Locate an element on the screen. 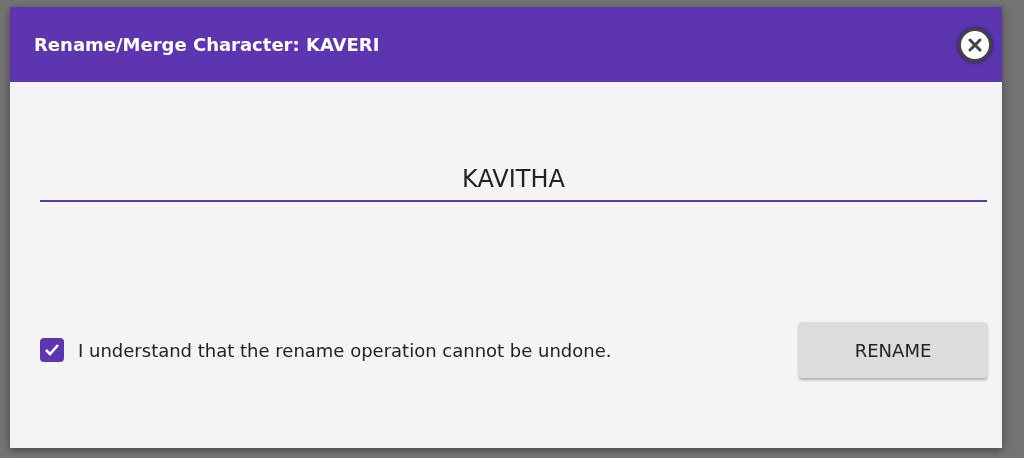 This screenshot has height=458, width=1024. name-input-field: KAVITHA is located at coordinates (513, 180).